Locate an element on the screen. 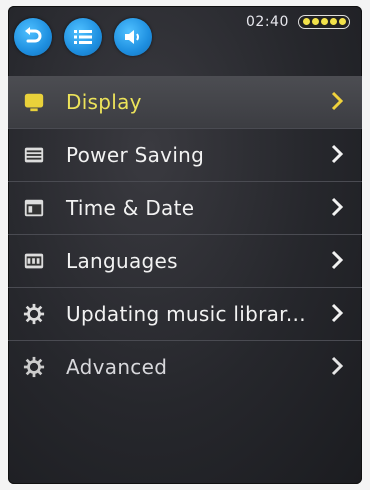 This screenshot has height=490, width=370. battery-icon is located at coordinates (324, 22).